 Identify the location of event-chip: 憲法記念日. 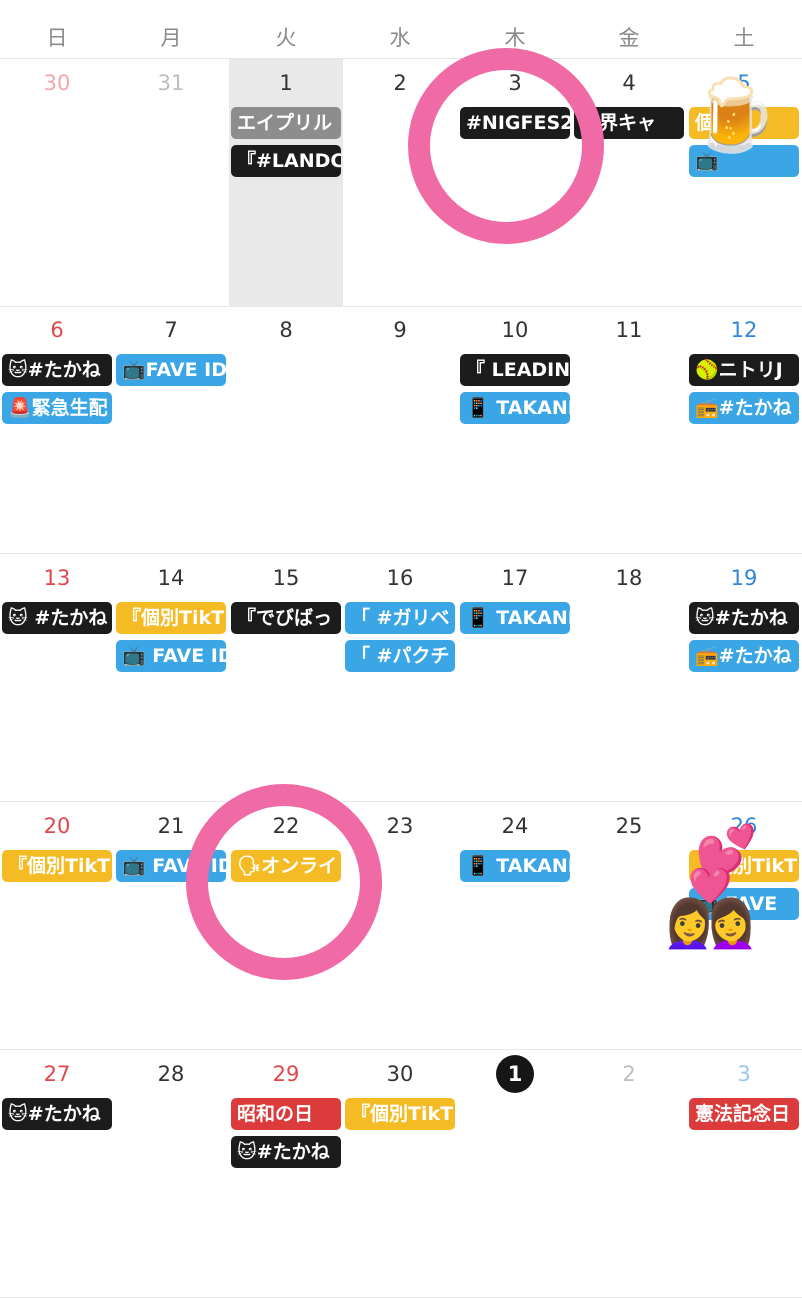
(744, 1114).